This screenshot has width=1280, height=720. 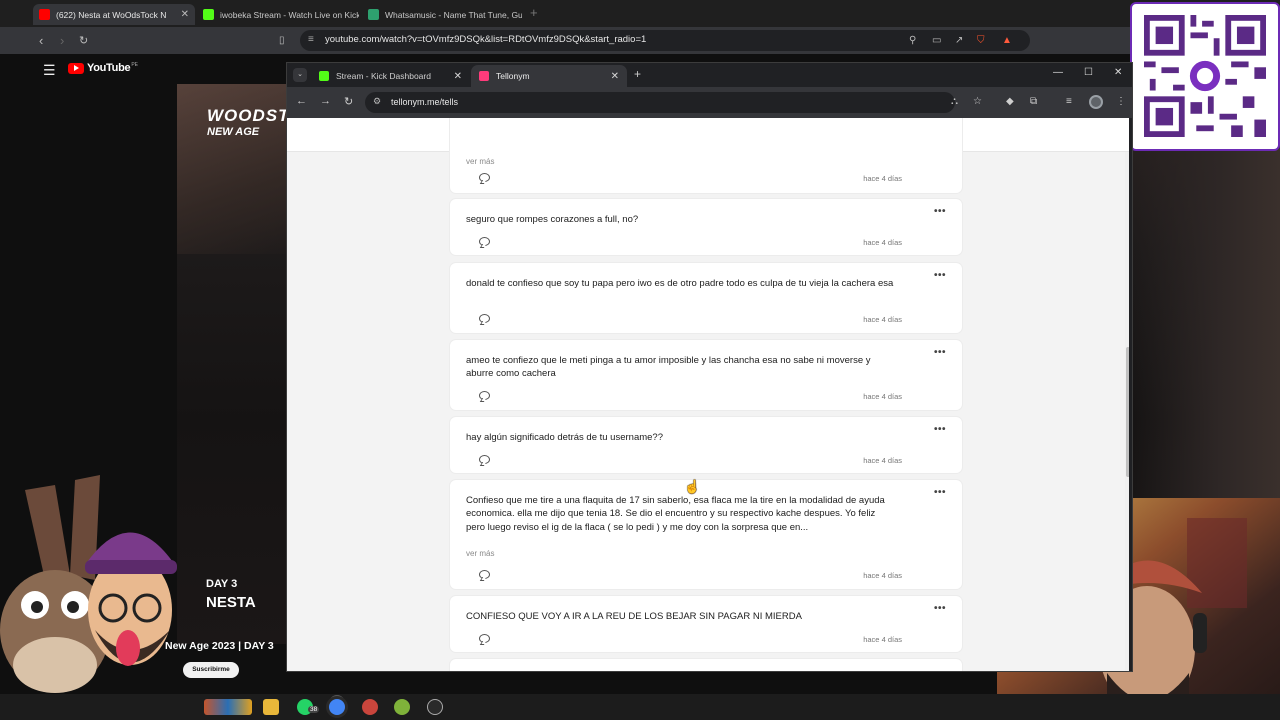 I want to click on bg-tab-kick: iwobeka Stream - Watch Live on Kick, so click(x=278, y=14).